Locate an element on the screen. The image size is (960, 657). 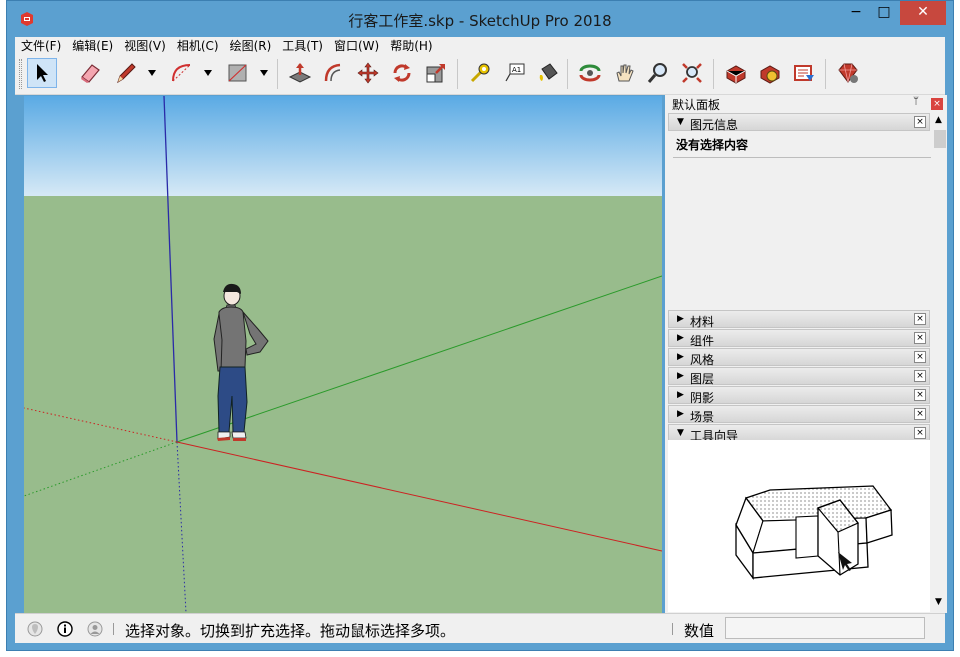
measurements-label: 数值 is located at coordinates (699, 631).